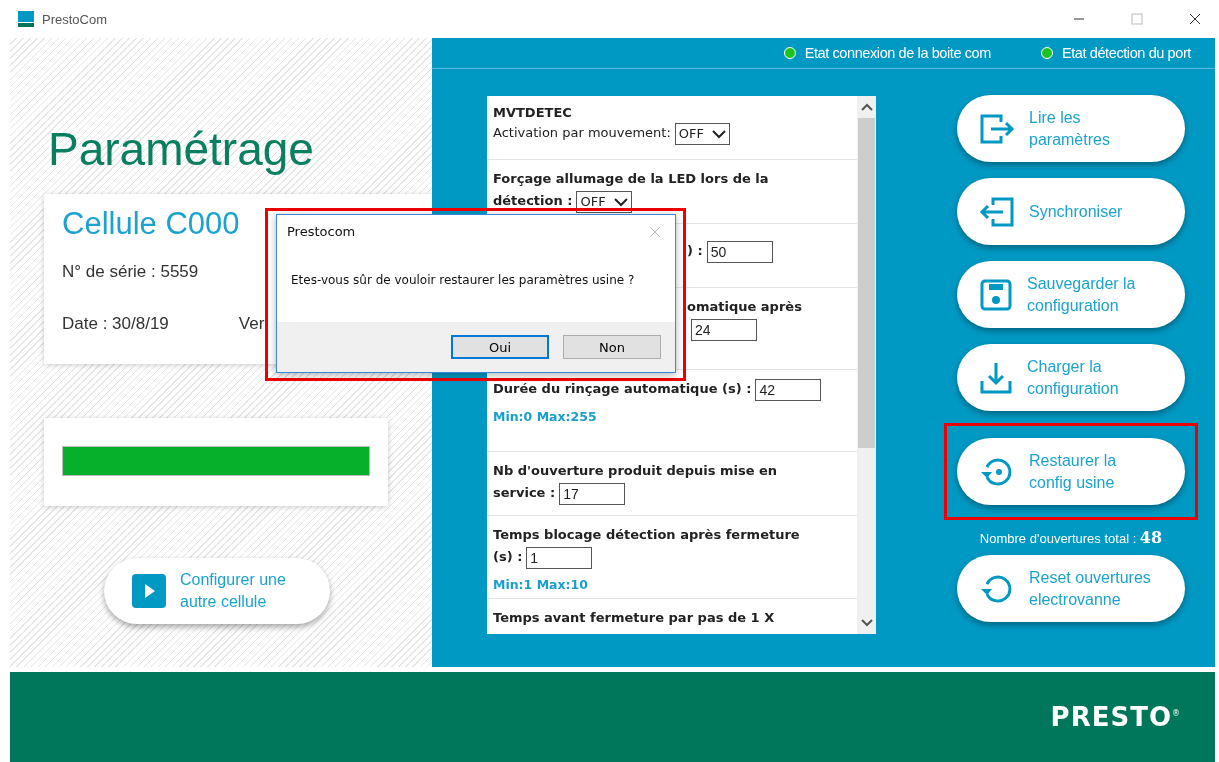 This screenshot has height=762, width=1219. Describe the element at coordinates (1126, 53) in the screenshot. I see `status-label: Etat détection du port` at that location.